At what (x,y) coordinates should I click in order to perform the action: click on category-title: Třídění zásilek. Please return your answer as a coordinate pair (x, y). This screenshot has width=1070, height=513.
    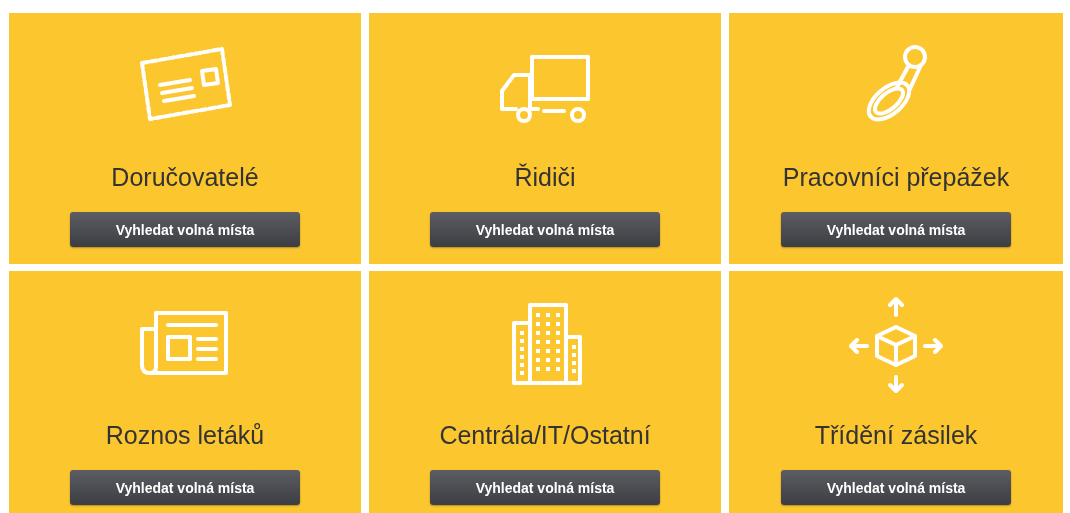
    Looking at the image, I should click on (896, 435).